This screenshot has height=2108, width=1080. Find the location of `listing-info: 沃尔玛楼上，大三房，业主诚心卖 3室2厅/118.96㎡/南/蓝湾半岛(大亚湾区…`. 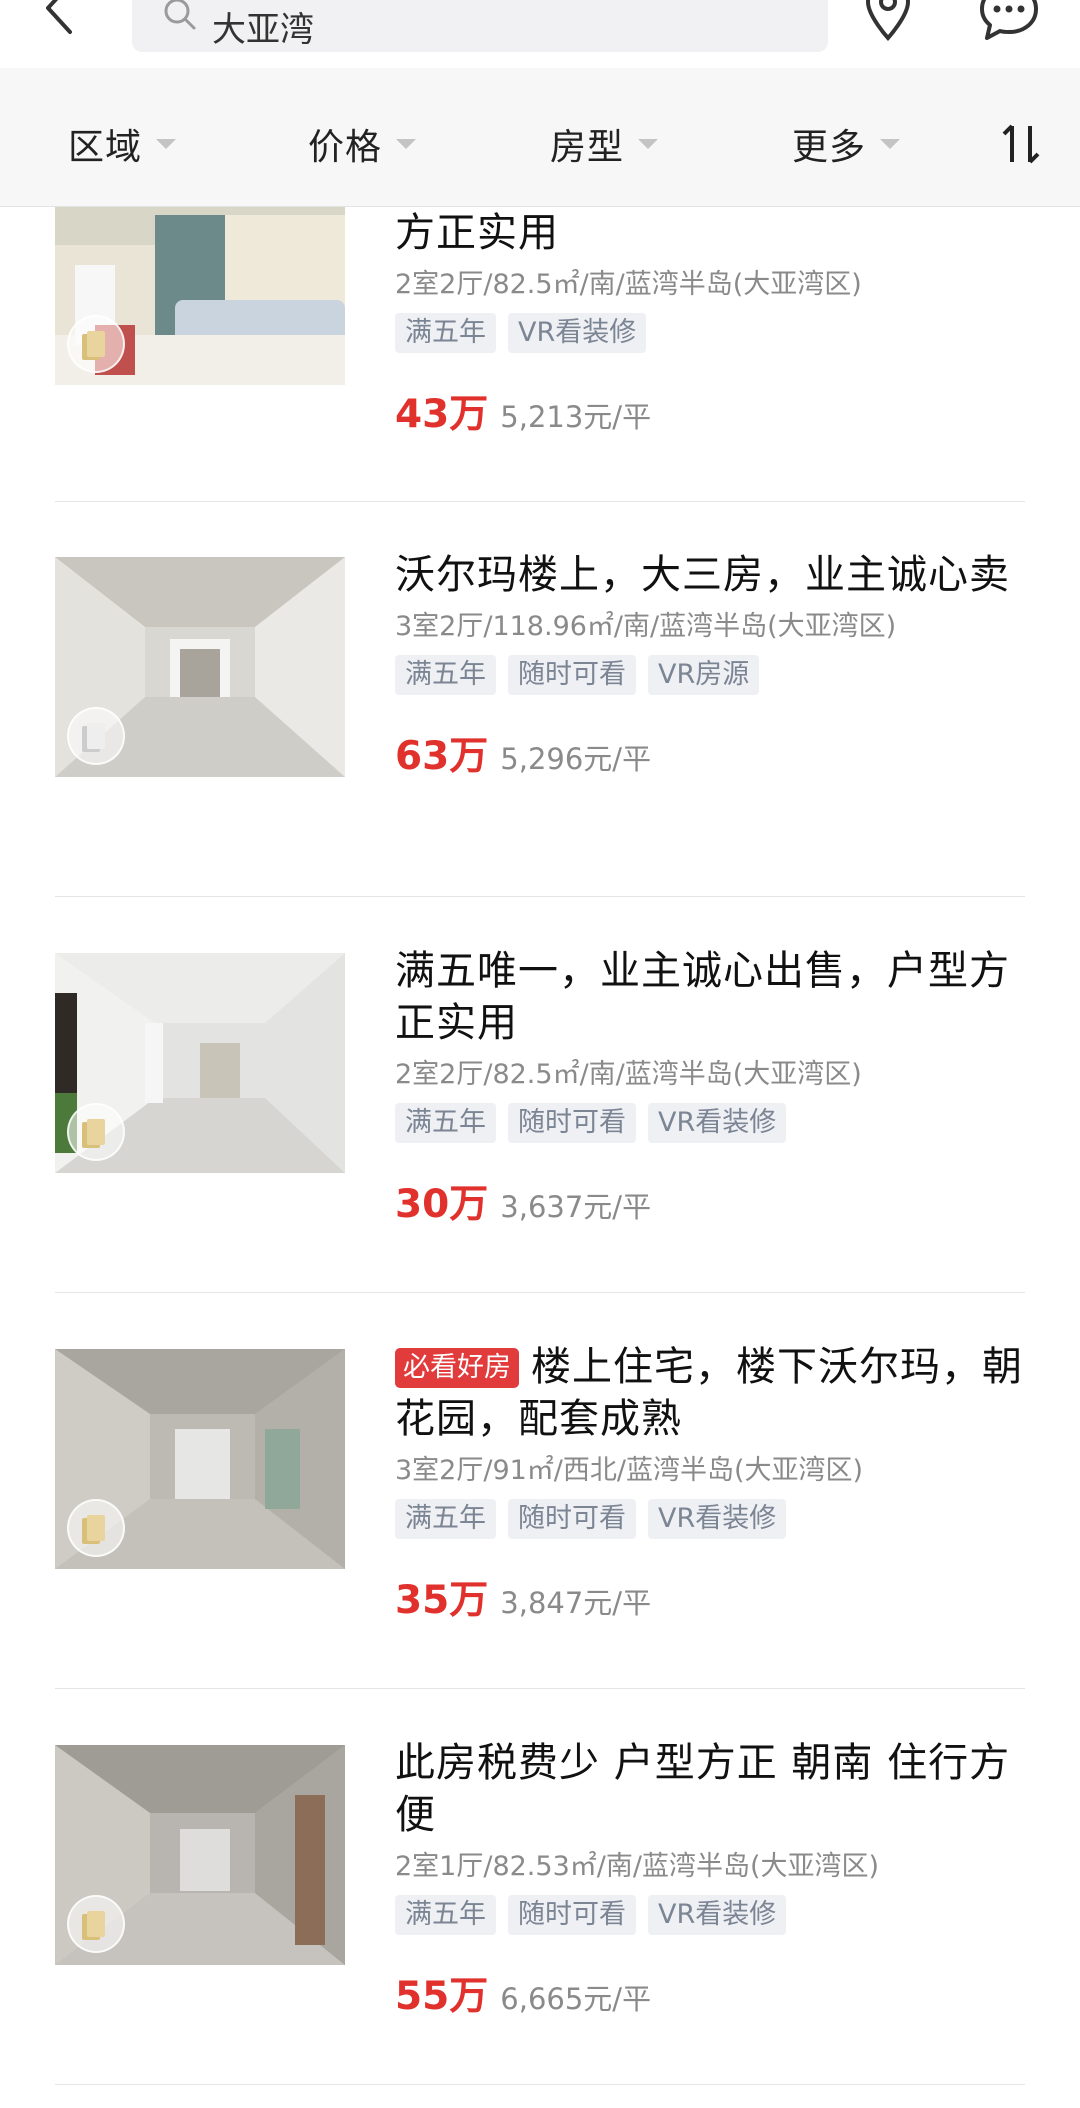

listing-info: 沃尔玛楼上，大三房，业主诚心卖 3室2厅/118.96㎡/南/蓝湾半岛(大亚湾区… is located at coordinates (715, 665).